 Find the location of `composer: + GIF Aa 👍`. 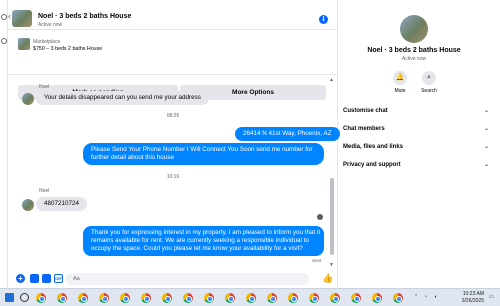

composer: + GIF Aa 👍 is located at coordinates (173, 279).